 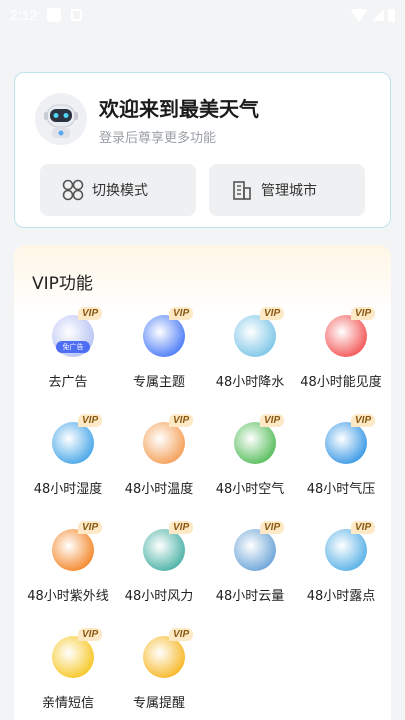 I want to click on status-icons, so click(x=372, y=15).